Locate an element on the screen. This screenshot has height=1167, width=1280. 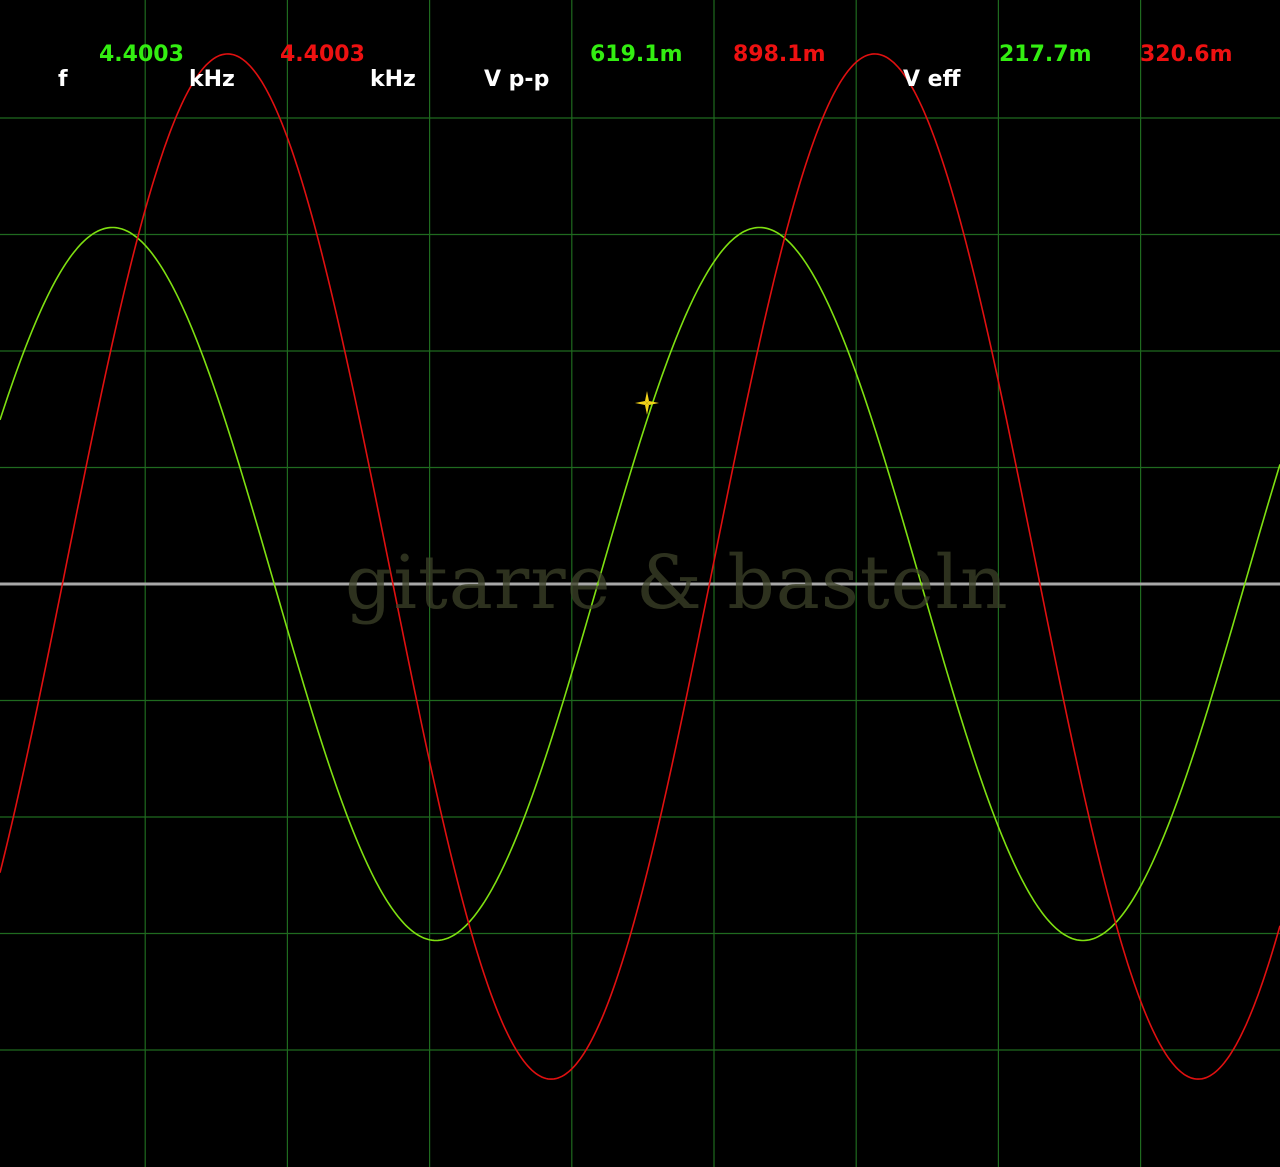
ch2-vpp-value: 898.1m is located at coordinates (779, 54).